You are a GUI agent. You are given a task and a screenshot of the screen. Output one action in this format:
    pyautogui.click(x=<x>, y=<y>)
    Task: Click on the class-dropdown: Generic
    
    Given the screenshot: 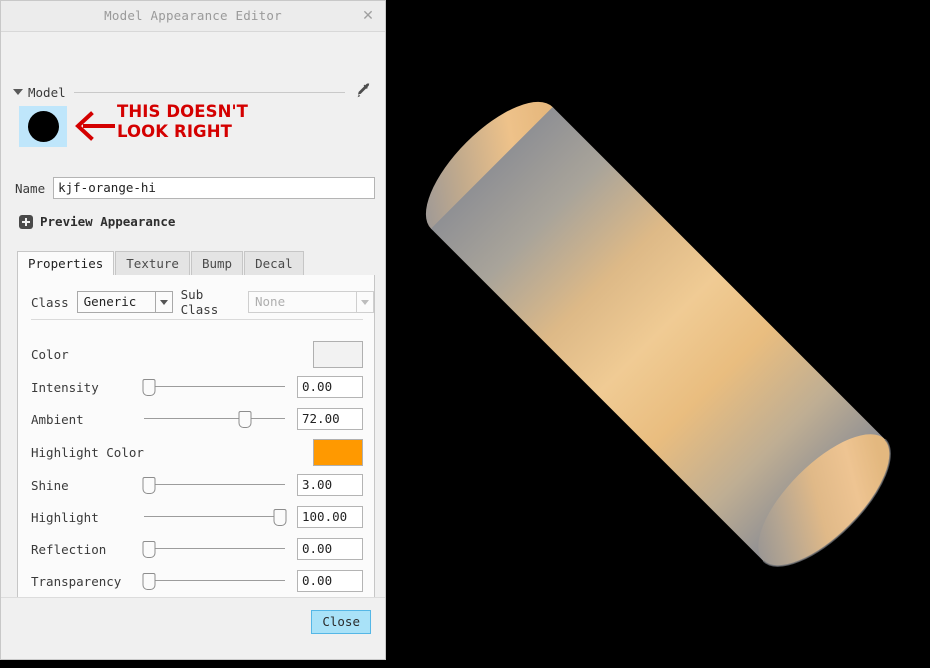 What is the action you would take?
    pyautogui.click(x=124, y=302)
    